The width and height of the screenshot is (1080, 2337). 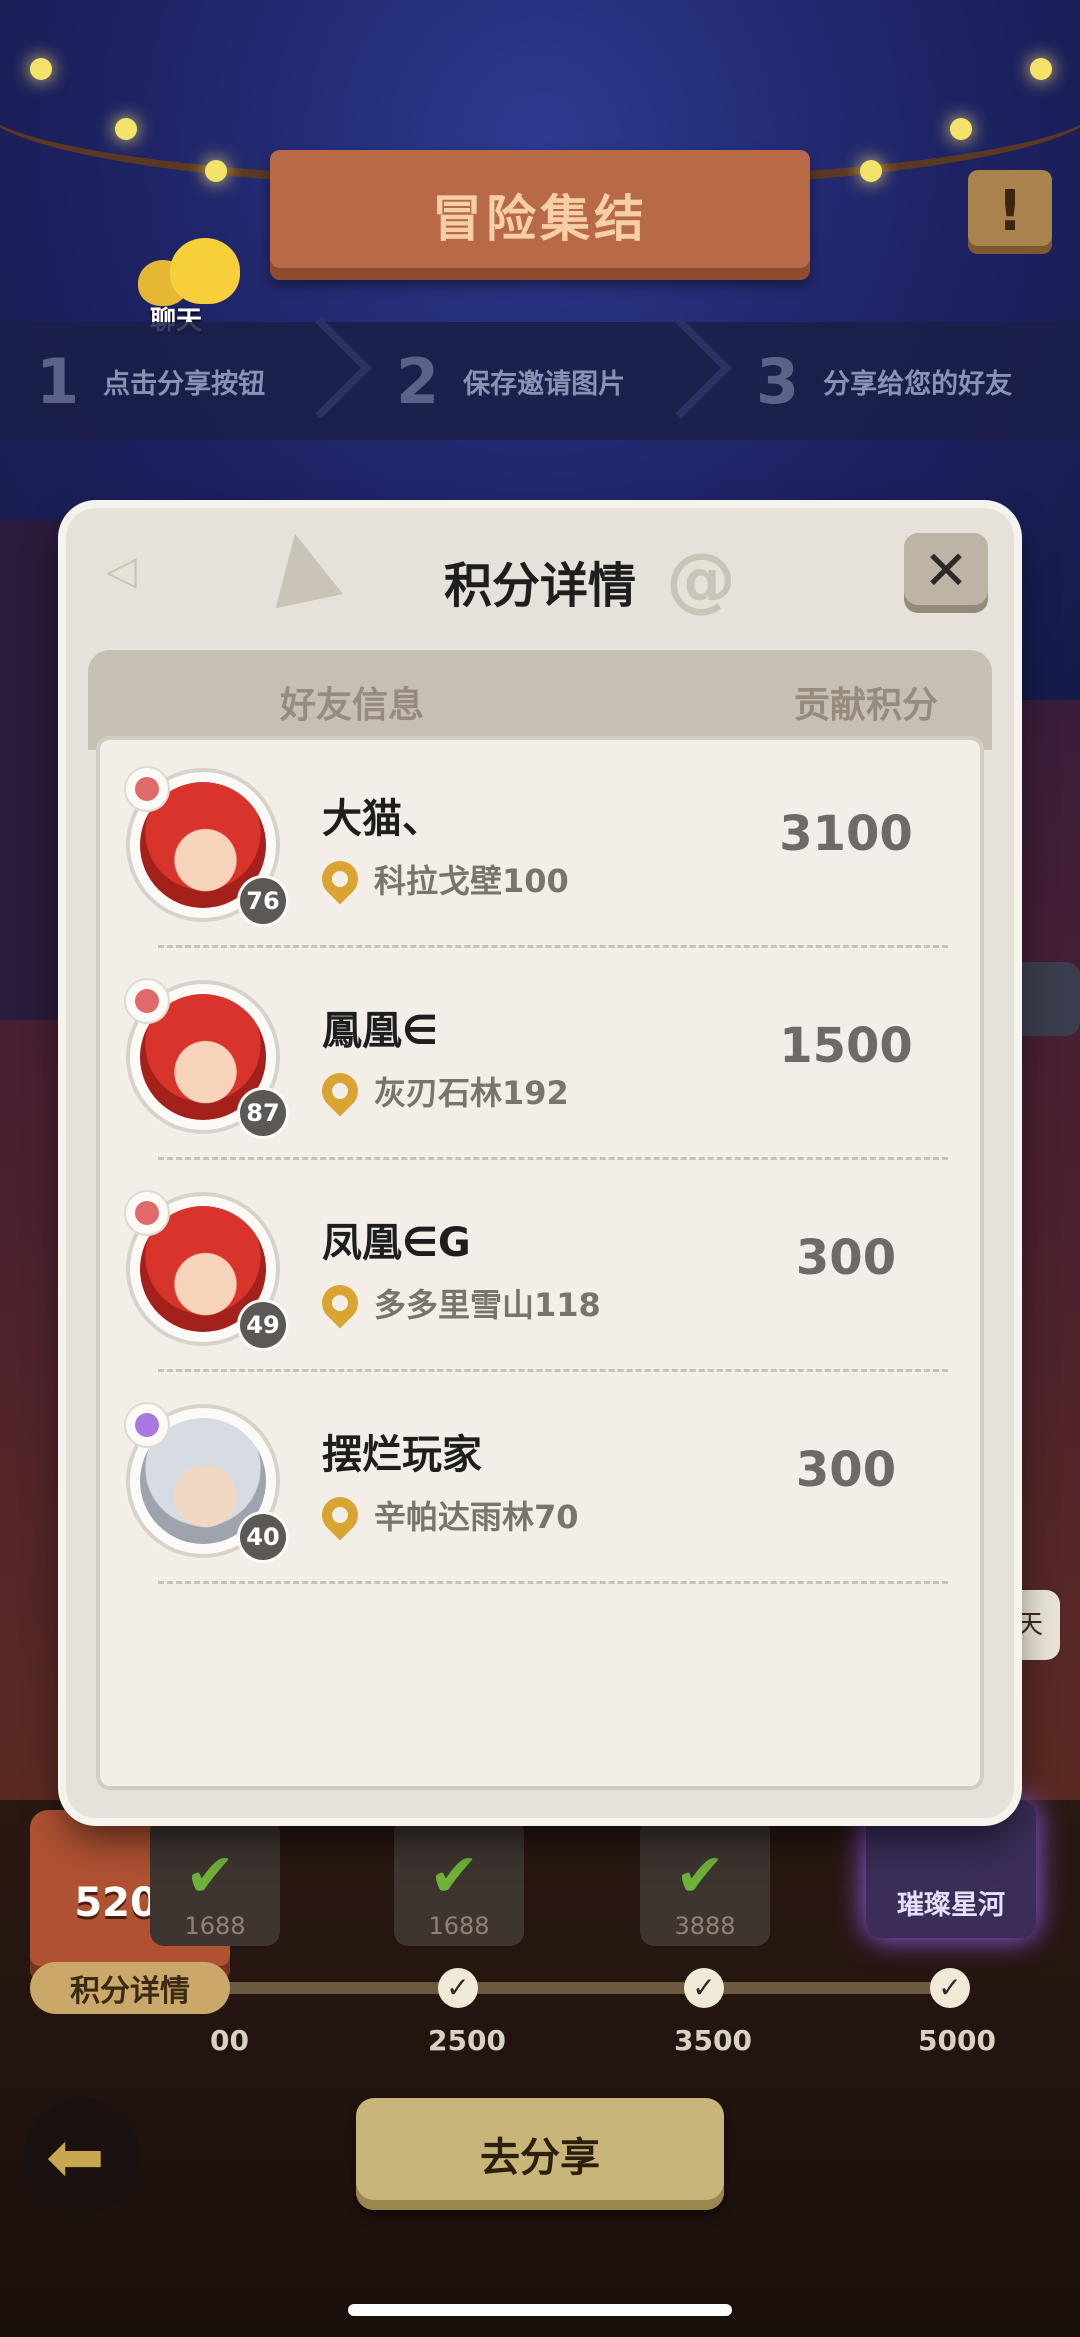 I want to click on step-1: 1 点击分享按钮, so click(x=186, y=367).